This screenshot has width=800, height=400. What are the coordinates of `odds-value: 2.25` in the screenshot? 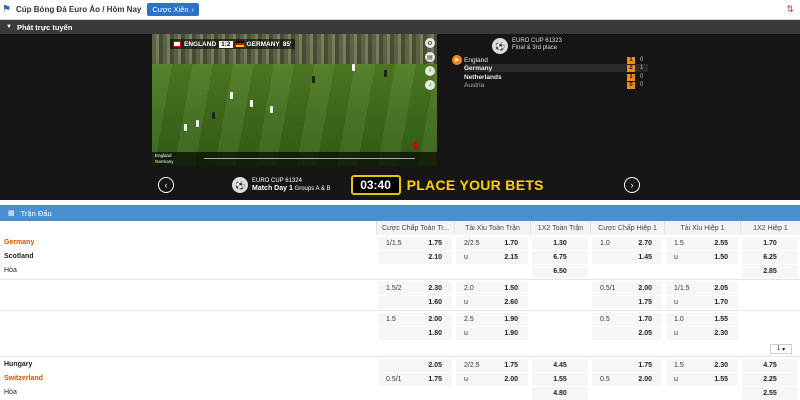 It's located at (770, 379).